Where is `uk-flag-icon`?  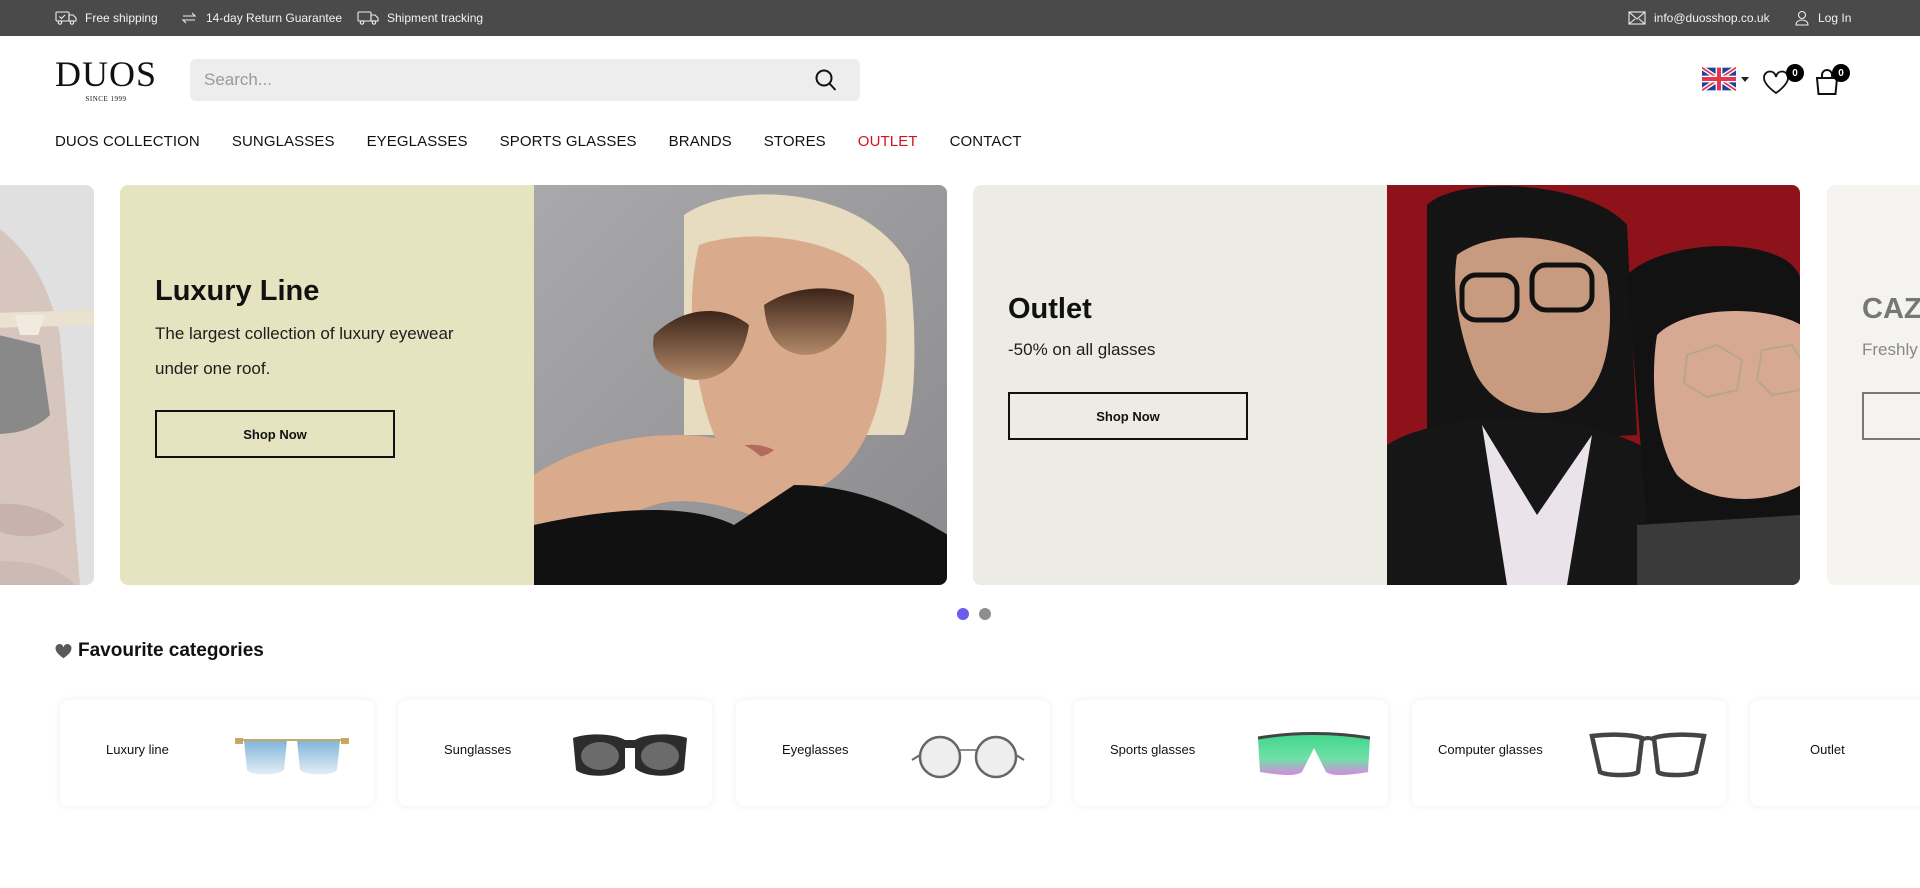
uk-flag-icon is located at coordinates (1719, 79).